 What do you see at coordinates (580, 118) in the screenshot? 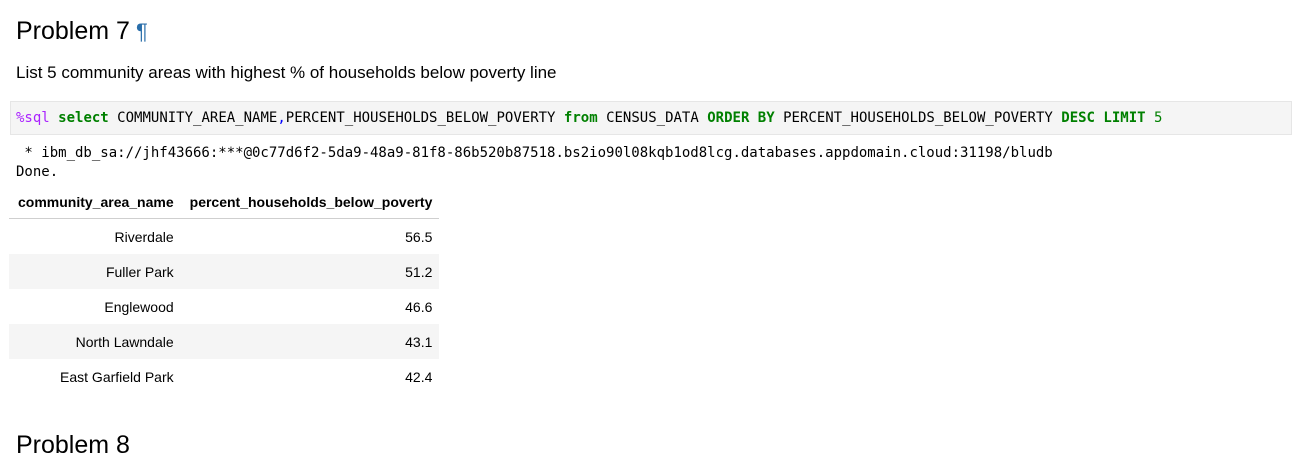
I see `kw-from: from` at bounding box center [580, 118].